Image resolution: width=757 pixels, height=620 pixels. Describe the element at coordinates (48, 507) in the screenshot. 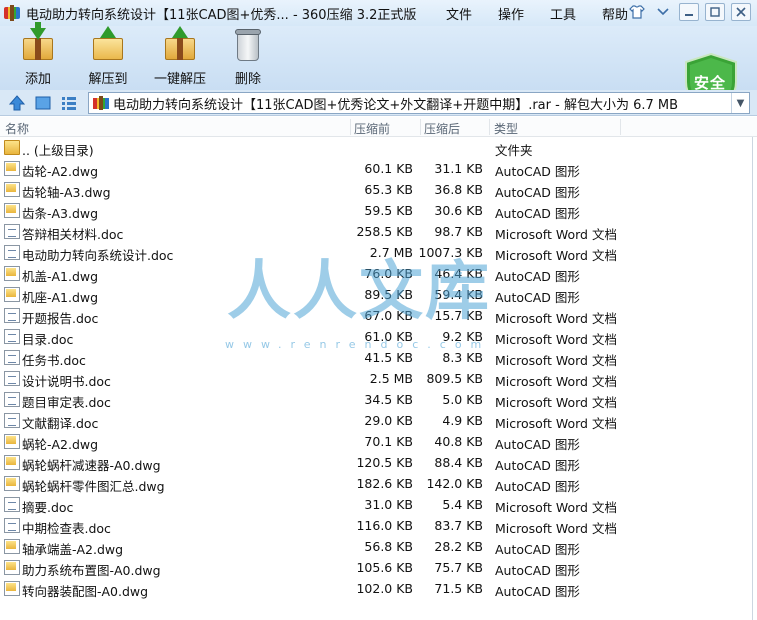

I see `file-name: 摘要.doc` at that location.